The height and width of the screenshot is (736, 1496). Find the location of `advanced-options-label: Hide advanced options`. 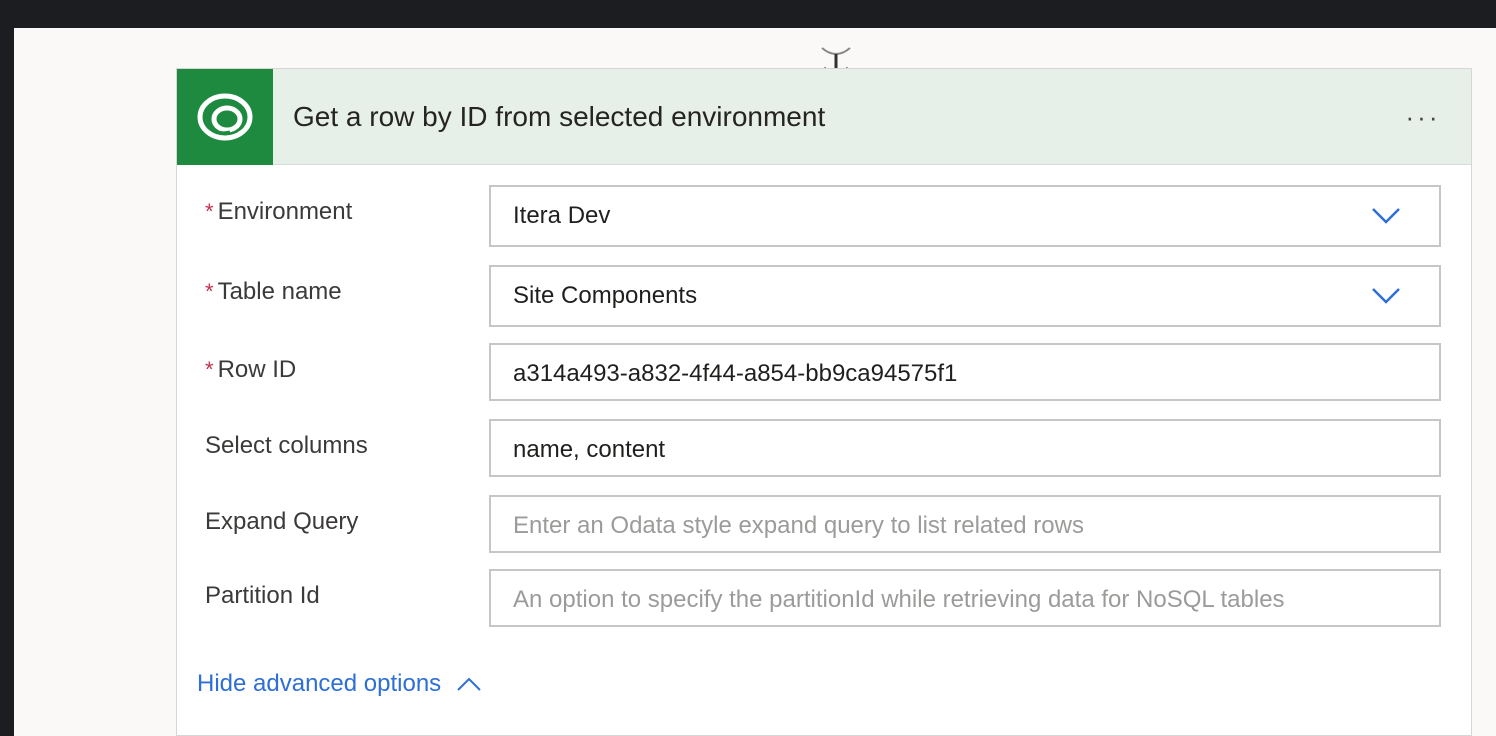

advanced-options-label: Hide advanced options is located at coordinates (319, 683).